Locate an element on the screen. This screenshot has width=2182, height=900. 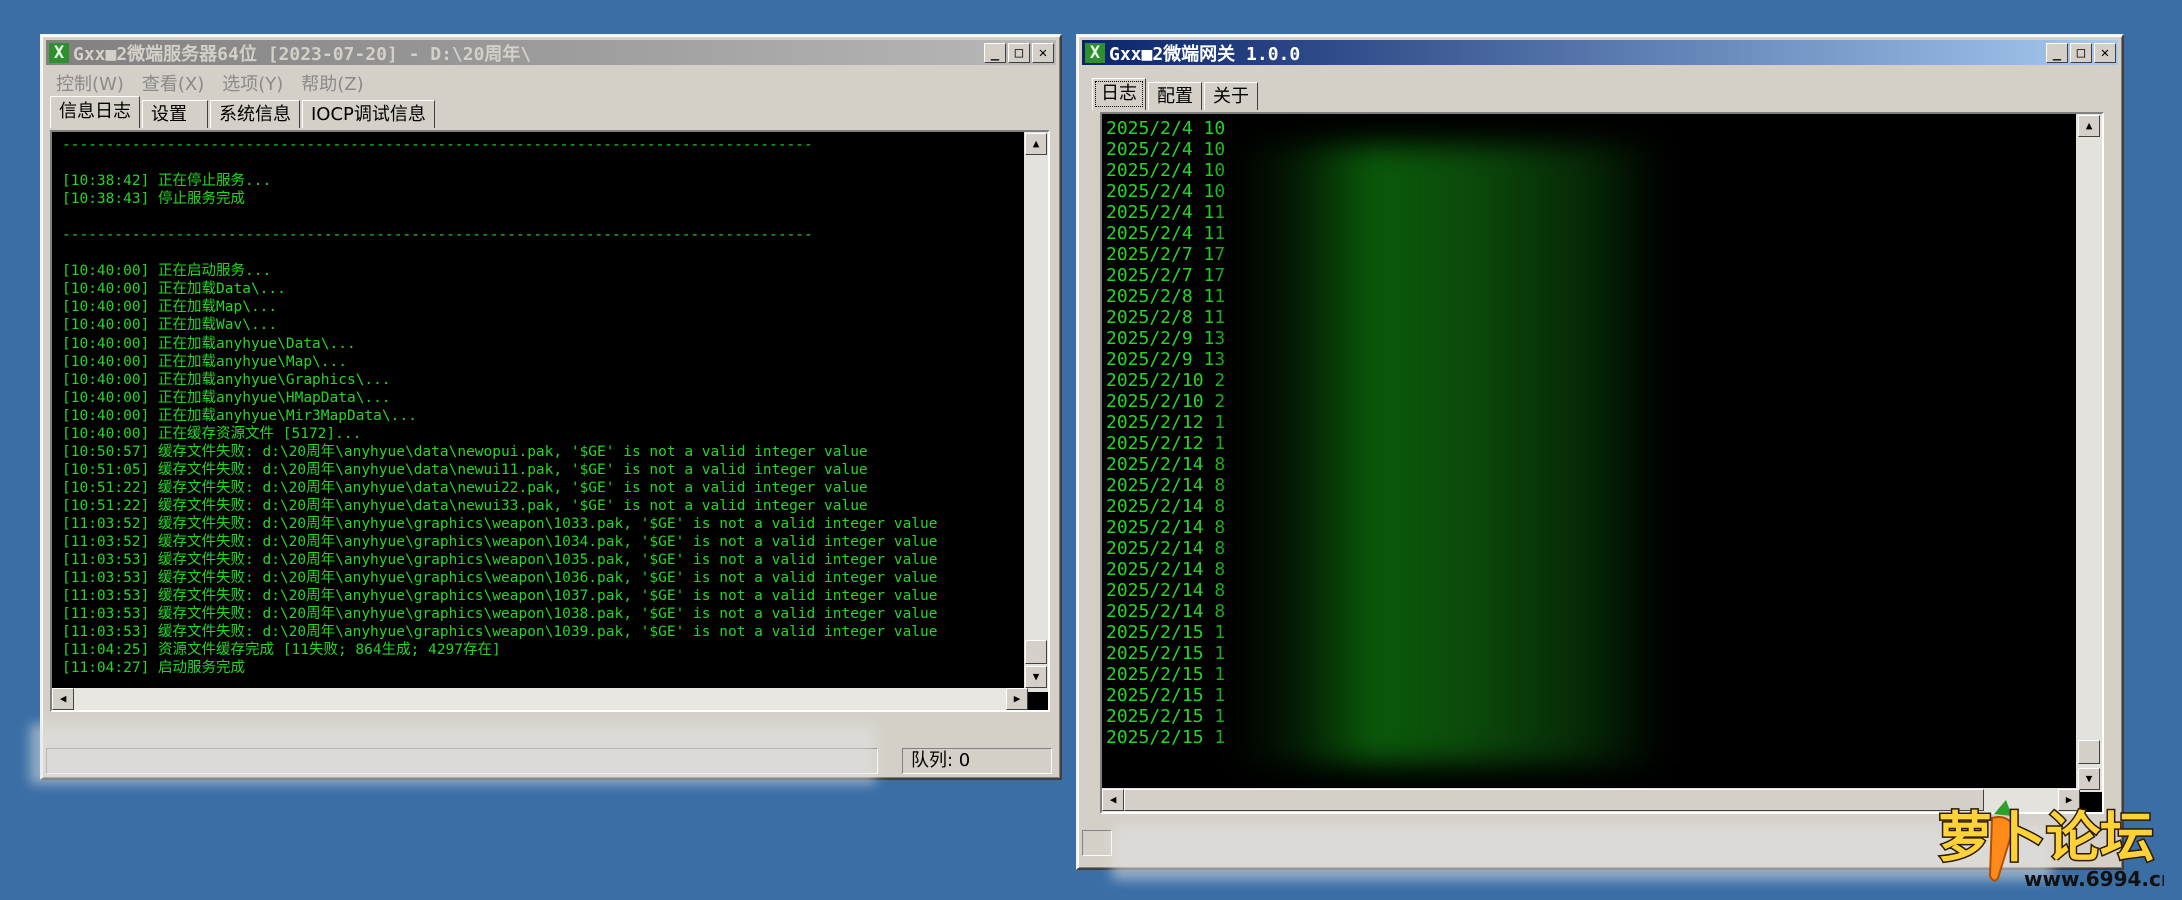
log-line: 2025/2/4 11 is located at coordinates (1166, 212).